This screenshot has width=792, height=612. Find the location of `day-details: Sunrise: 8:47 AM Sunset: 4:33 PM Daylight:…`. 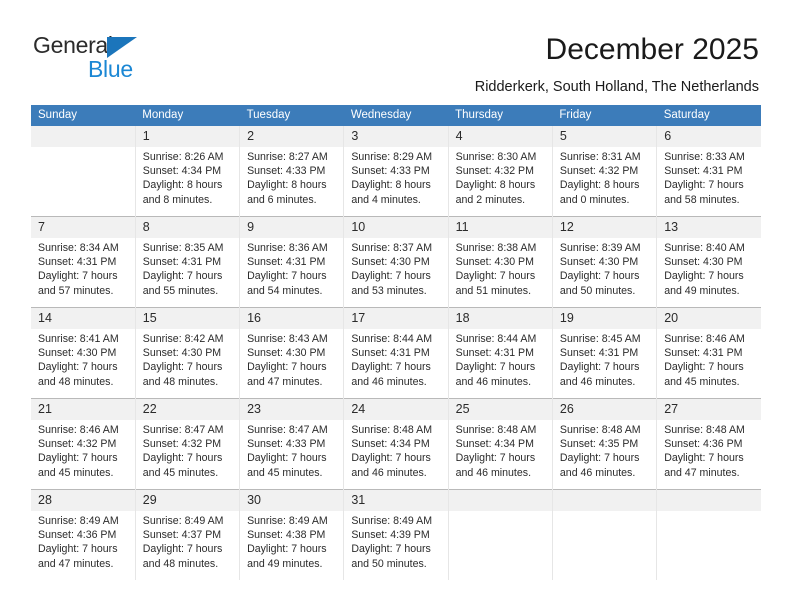

day-details: Sunrise: 8:47 AM Sunset: 4:33 PM Daylight:… is located at coordinates (291, 450).